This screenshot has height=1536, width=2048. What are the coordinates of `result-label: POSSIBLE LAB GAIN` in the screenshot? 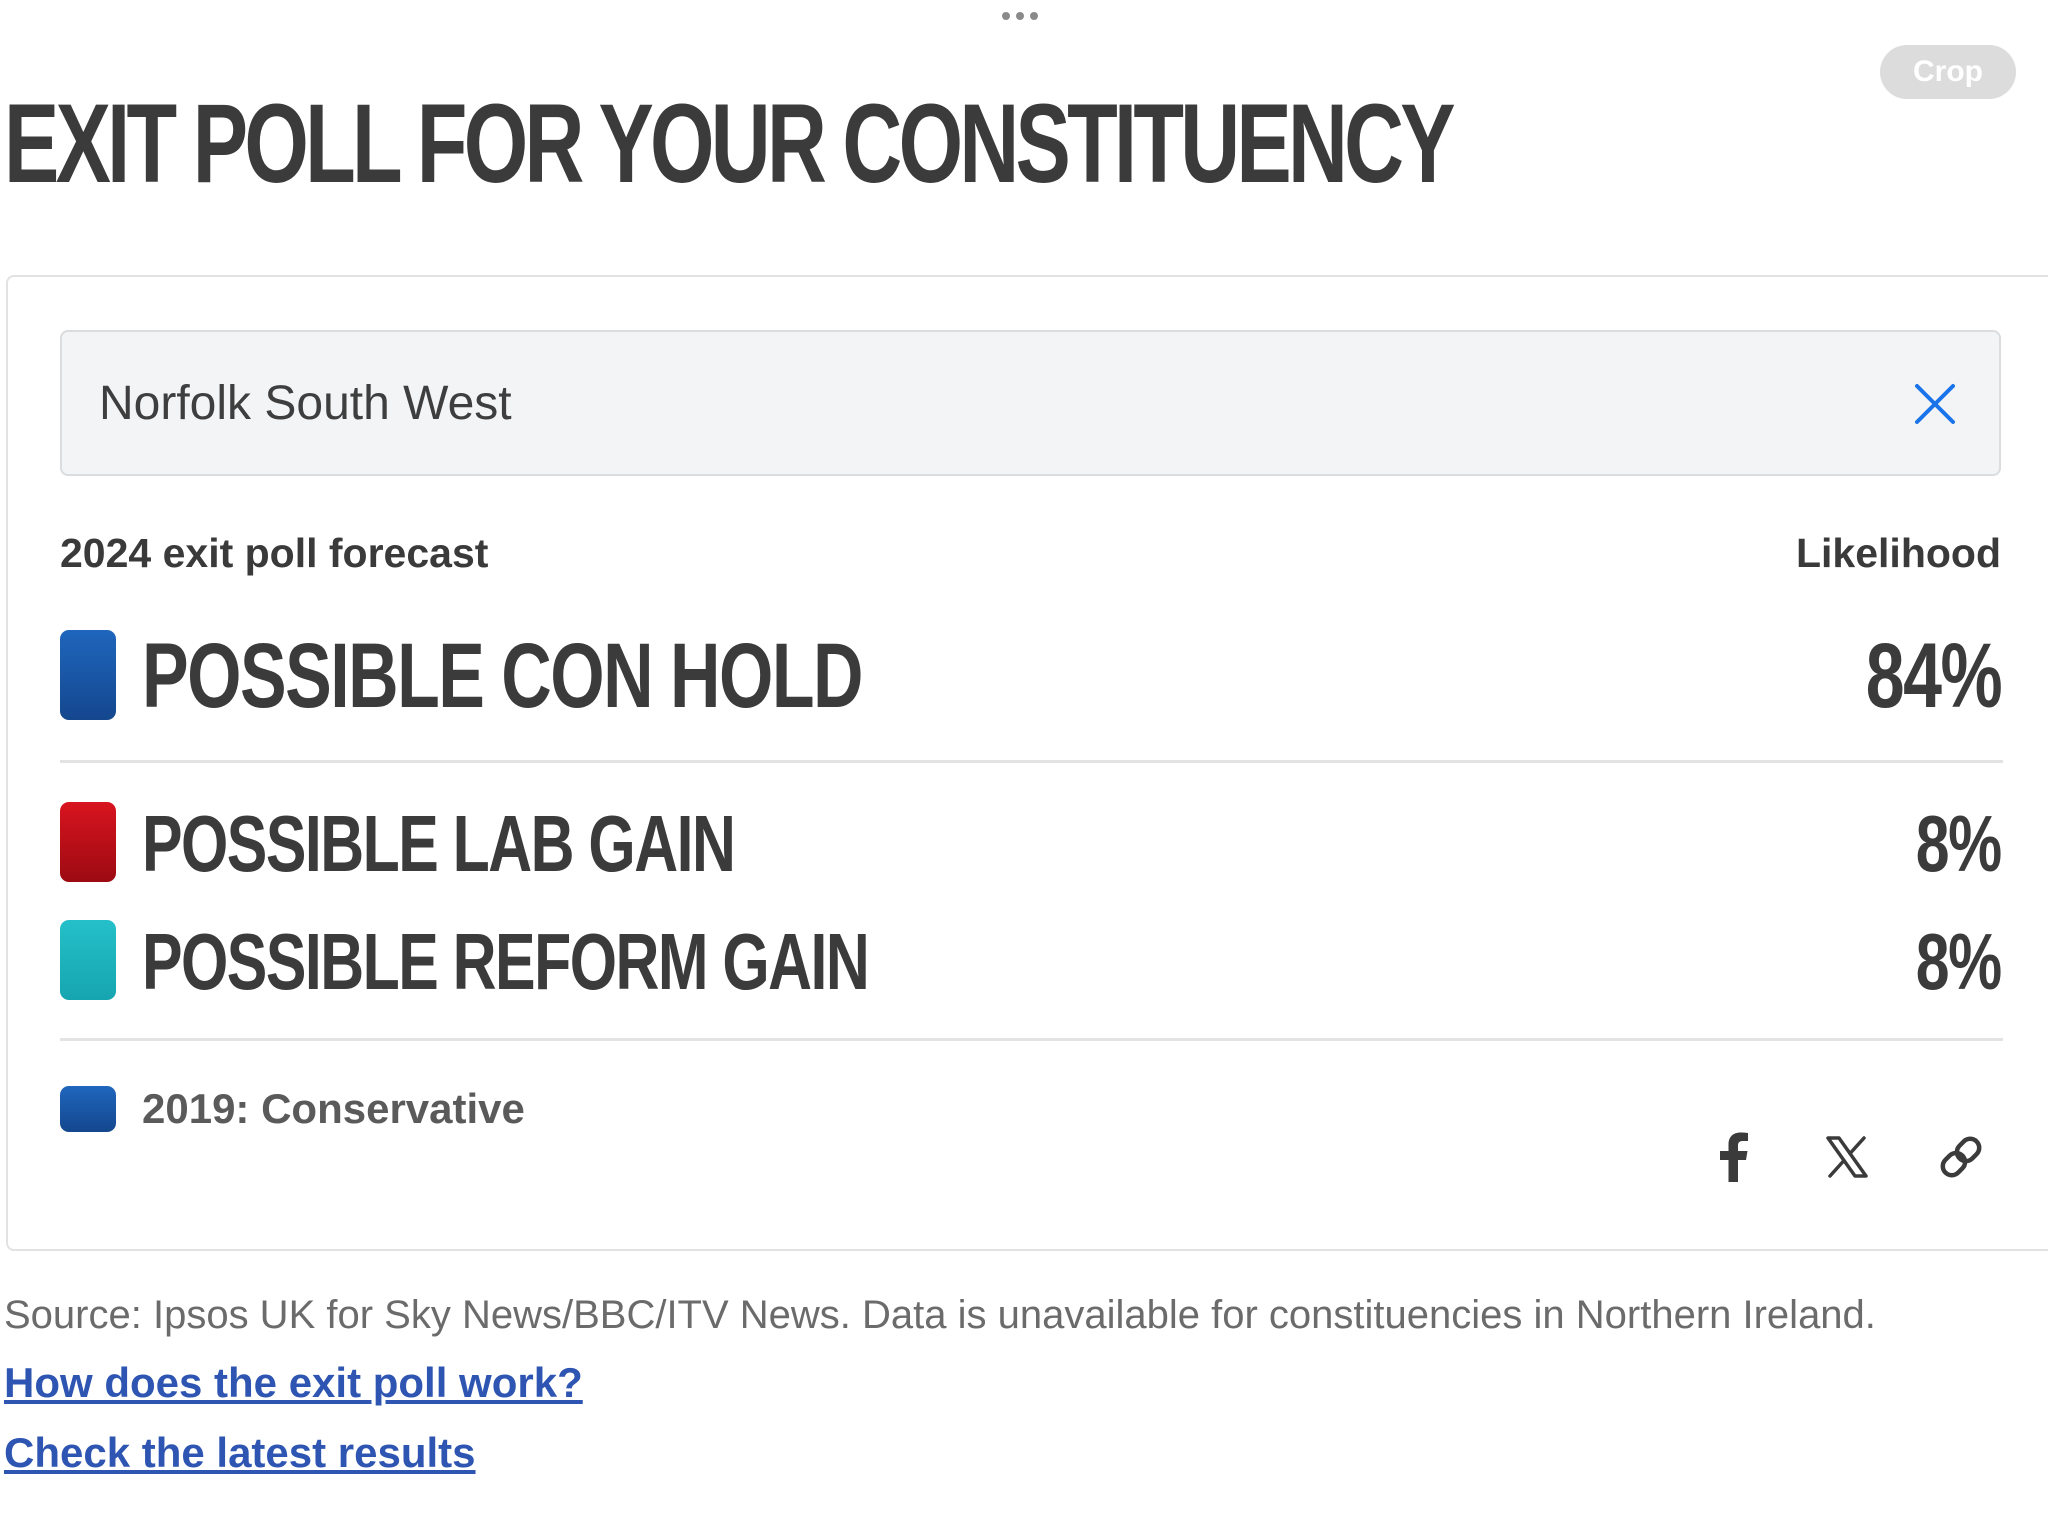 It's located at (439, 843).